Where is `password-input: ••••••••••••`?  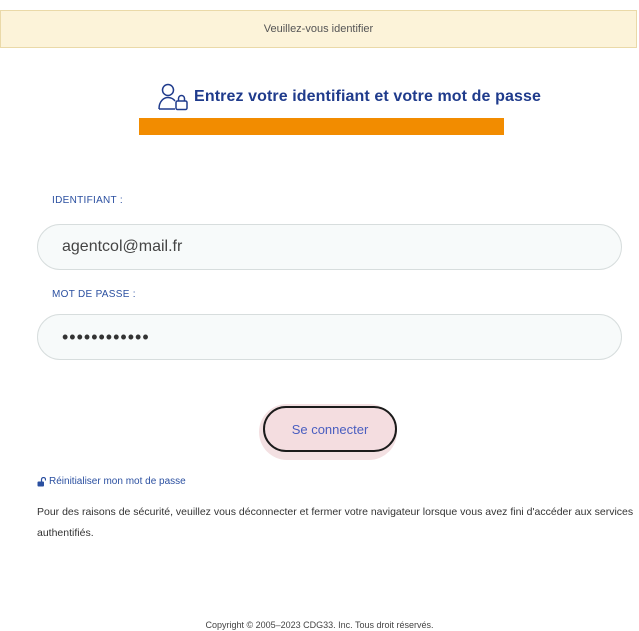 password-input: •••••••••••• is located at coordinates (329, 337).